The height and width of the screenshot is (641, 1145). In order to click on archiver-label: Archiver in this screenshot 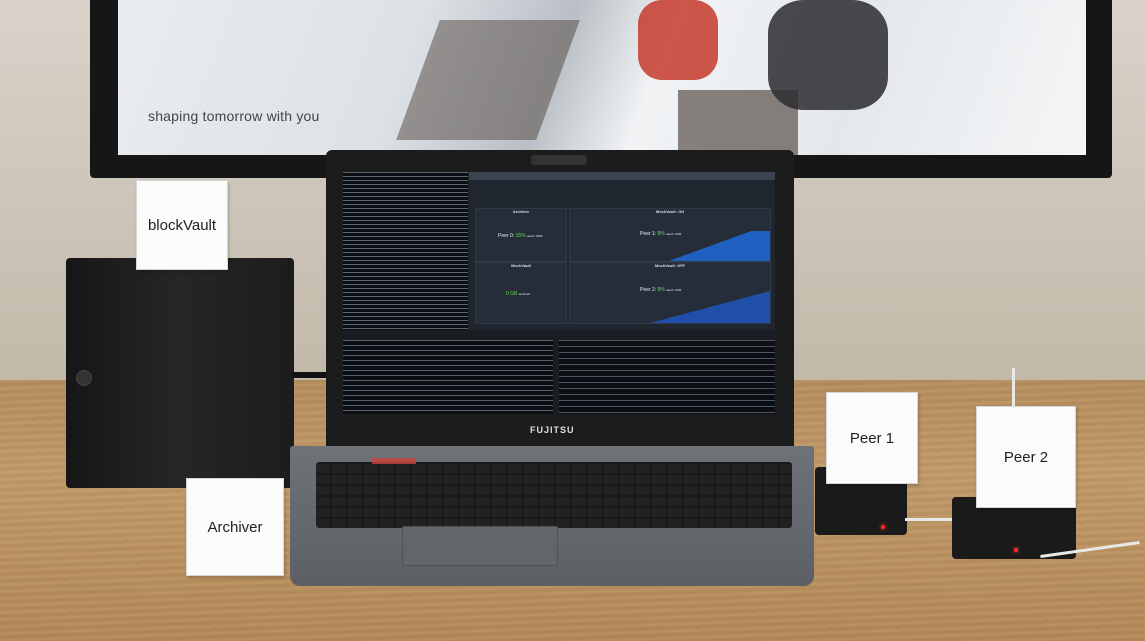, I will do `click(235, 527)`.